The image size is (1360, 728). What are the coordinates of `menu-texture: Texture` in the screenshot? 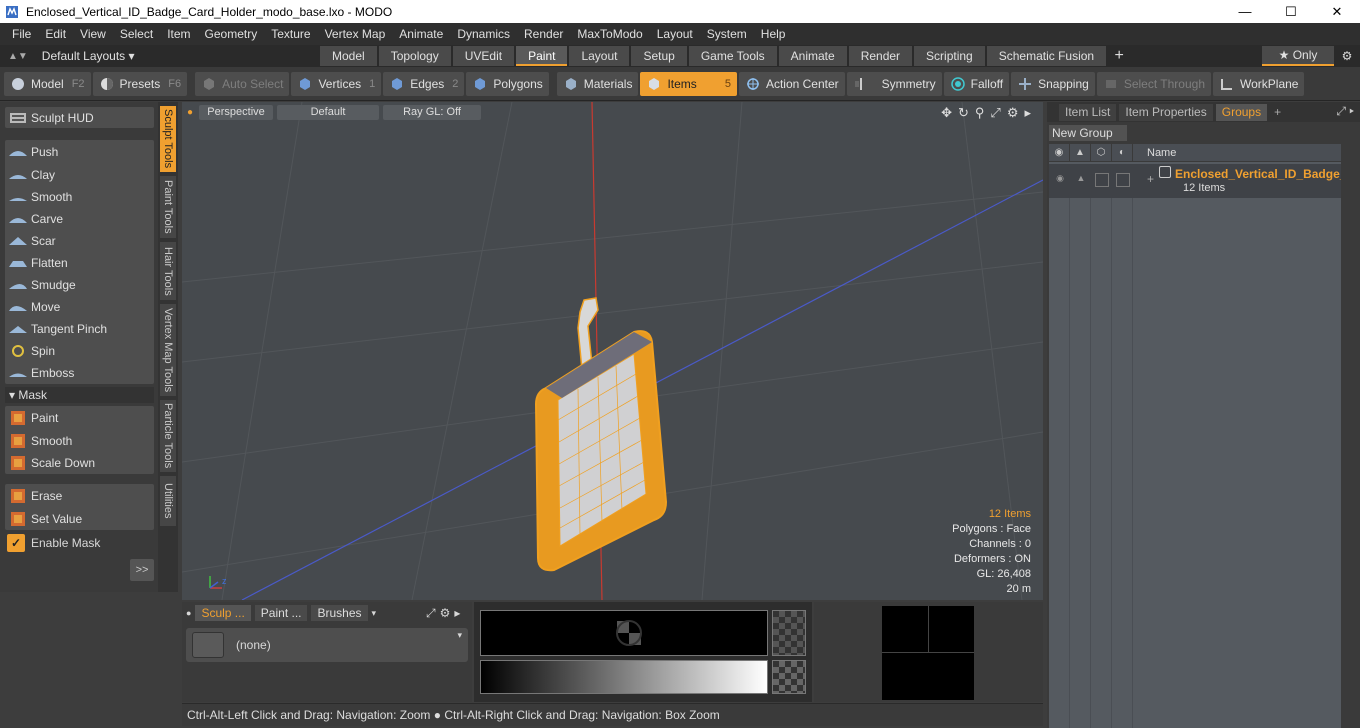 It's located at (290, 34).